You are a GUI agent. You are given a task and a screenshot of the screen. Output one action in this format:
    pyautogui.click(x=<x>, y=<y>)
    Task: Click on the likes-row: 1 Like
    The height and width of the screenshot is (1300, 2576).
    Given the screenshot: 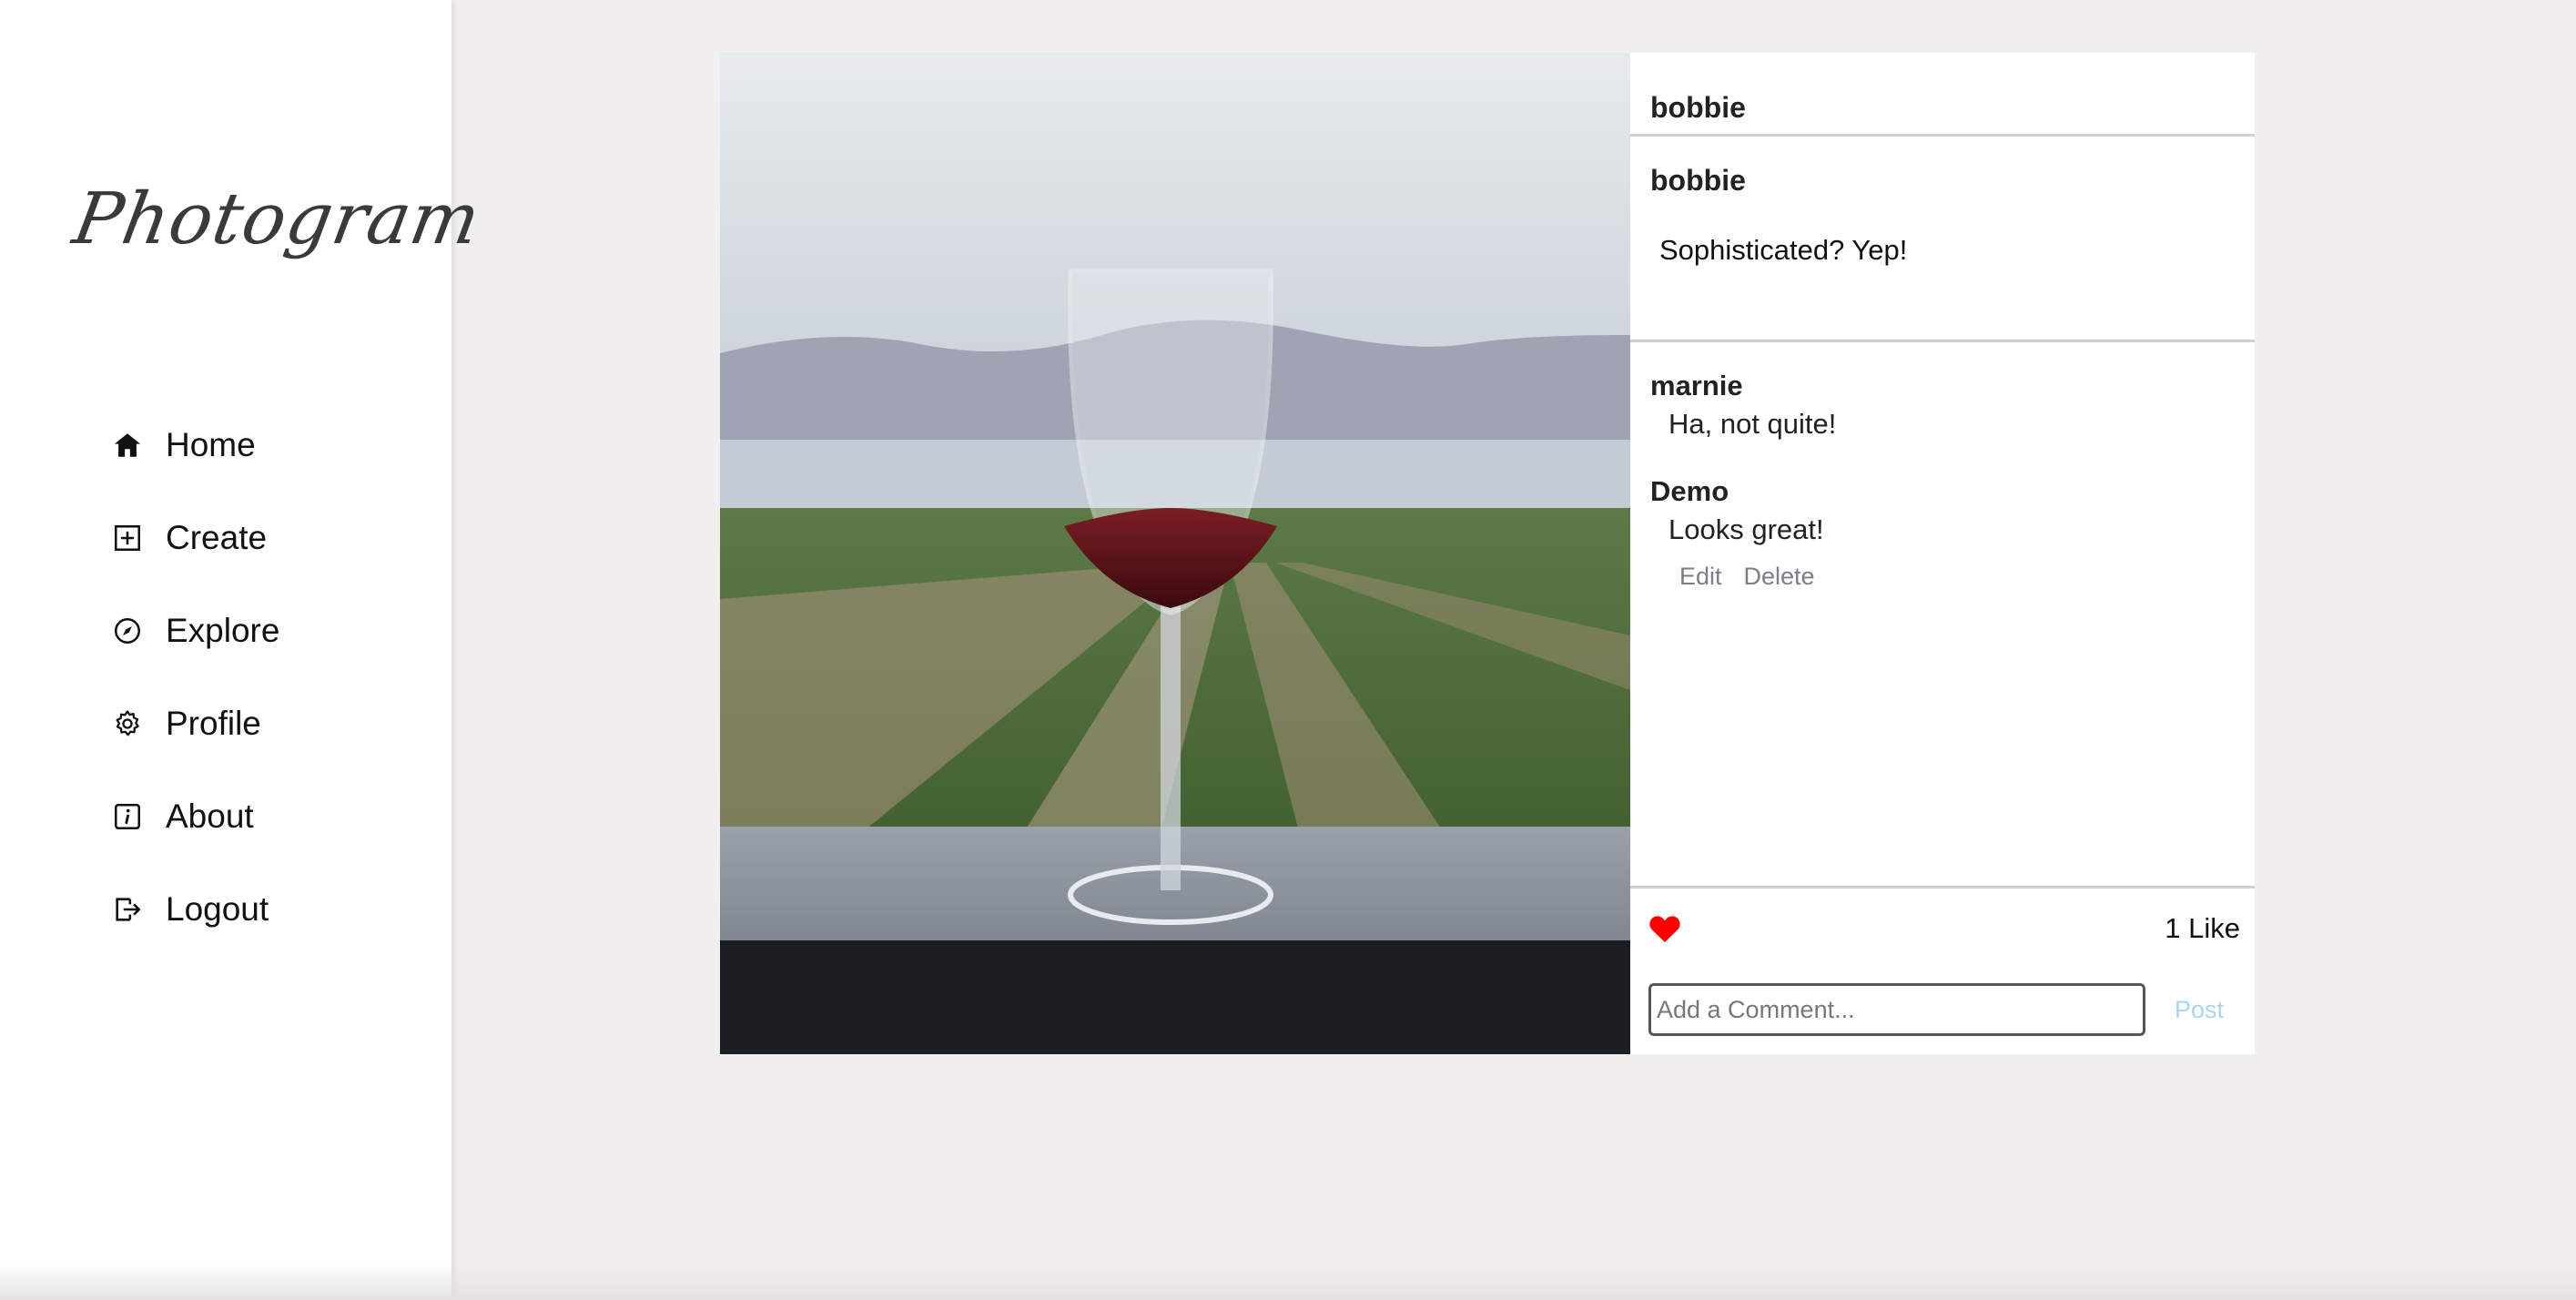 What is the action you would take?
    pyautogui.click(x=1942, y=928)
    